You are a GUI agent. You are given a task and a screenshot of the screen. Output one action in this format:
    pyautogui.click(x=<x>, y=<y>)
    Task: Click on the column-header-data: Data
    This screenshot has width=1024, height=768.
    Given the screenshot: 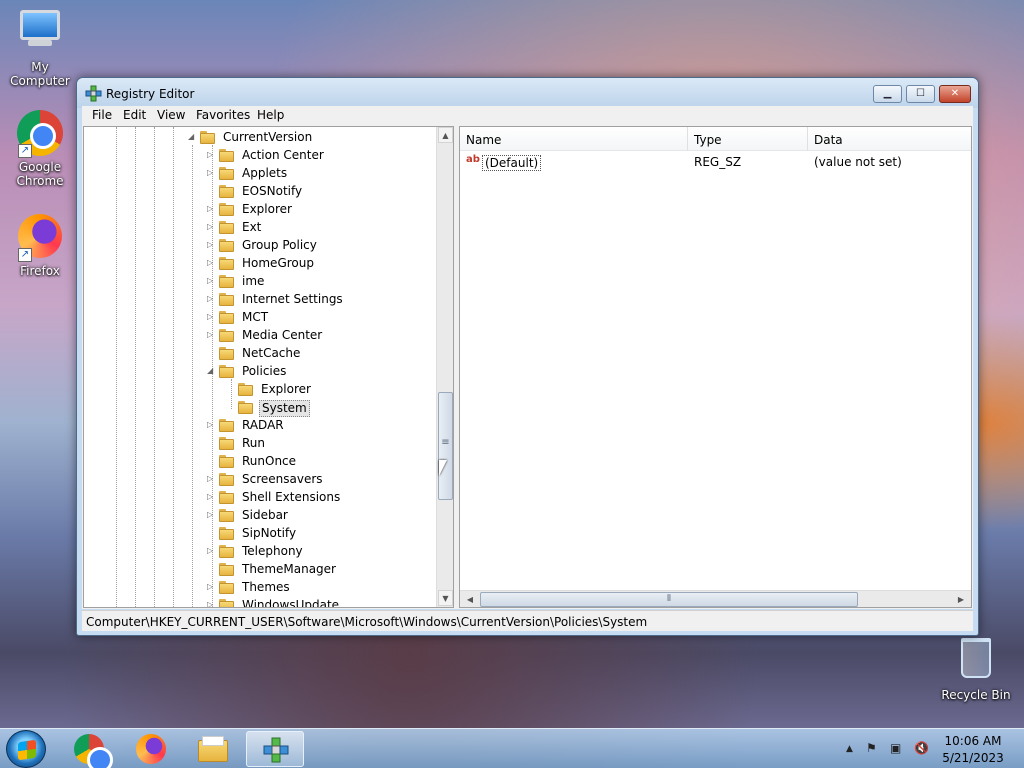 What is the action you would take?
    pyautogui.click(x=889, y=139)
    